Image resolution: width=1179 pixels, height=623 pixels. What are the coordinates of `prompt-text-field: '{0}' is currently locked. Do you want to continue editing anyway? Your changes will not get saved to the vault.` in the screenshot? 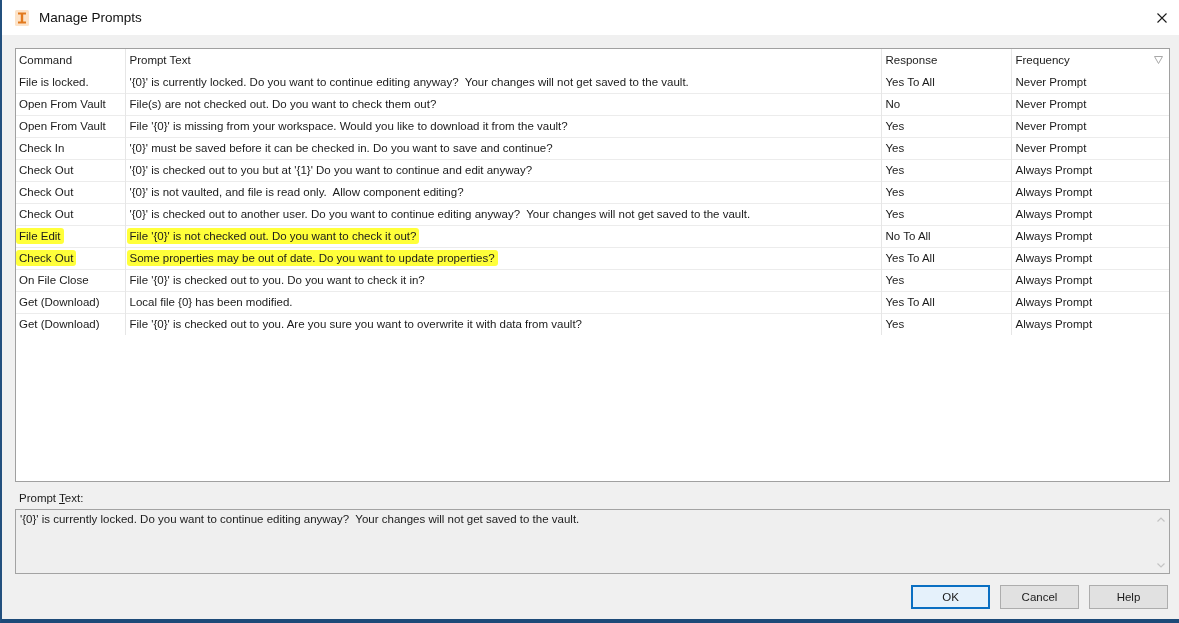 It's located at (592, 541).